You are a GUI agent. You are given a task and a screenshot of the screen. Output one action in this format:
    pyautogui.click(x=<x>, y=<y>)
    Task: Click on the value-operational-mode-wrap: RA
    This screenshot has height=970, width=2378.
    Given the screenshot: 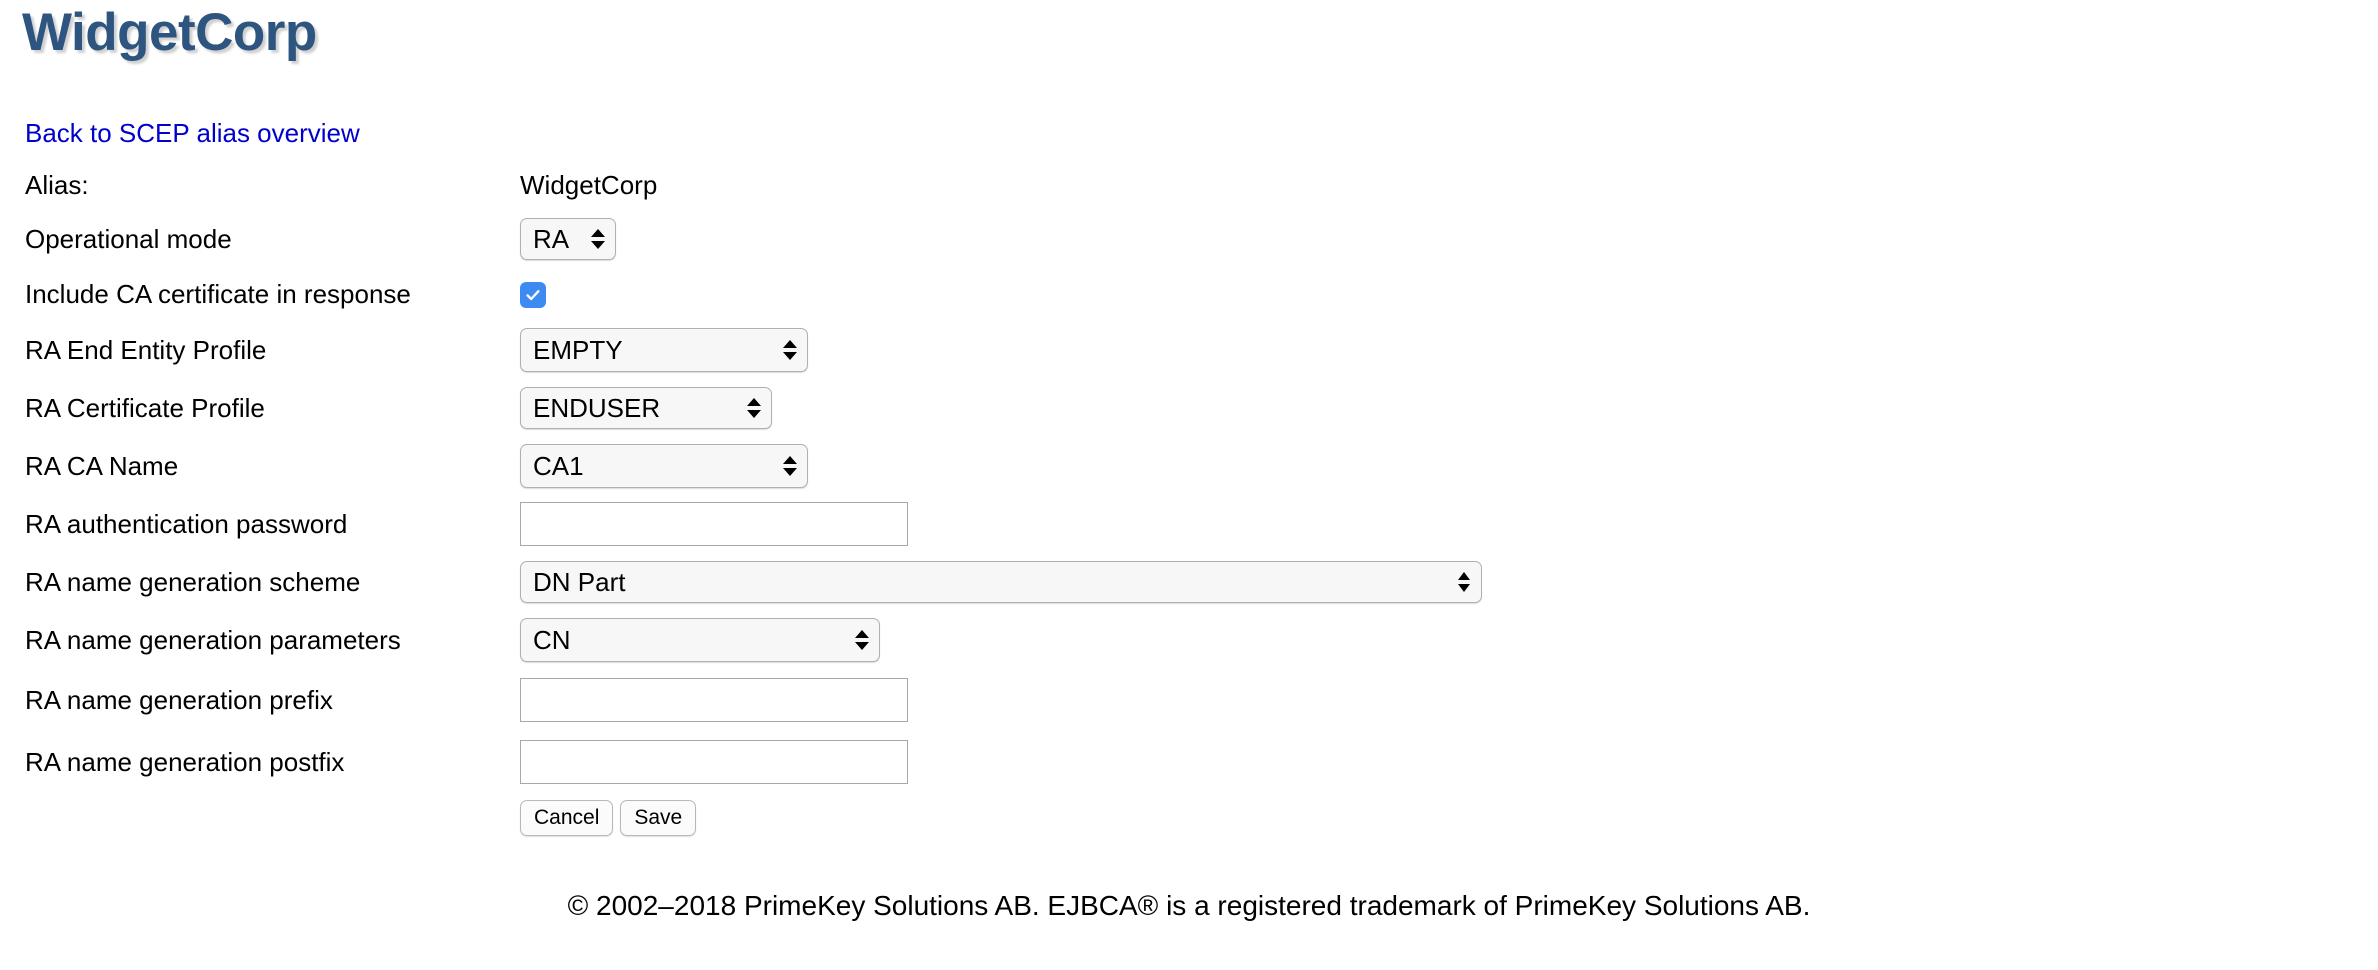 What is the action you would take?
    pyautogui.click(x=1449, y=239)
    